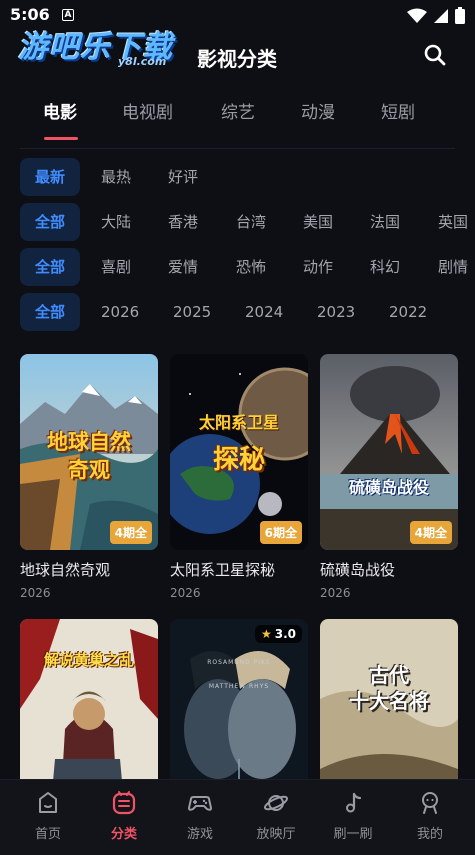  I want to click on year-chip: 2023, so click(336, 312).